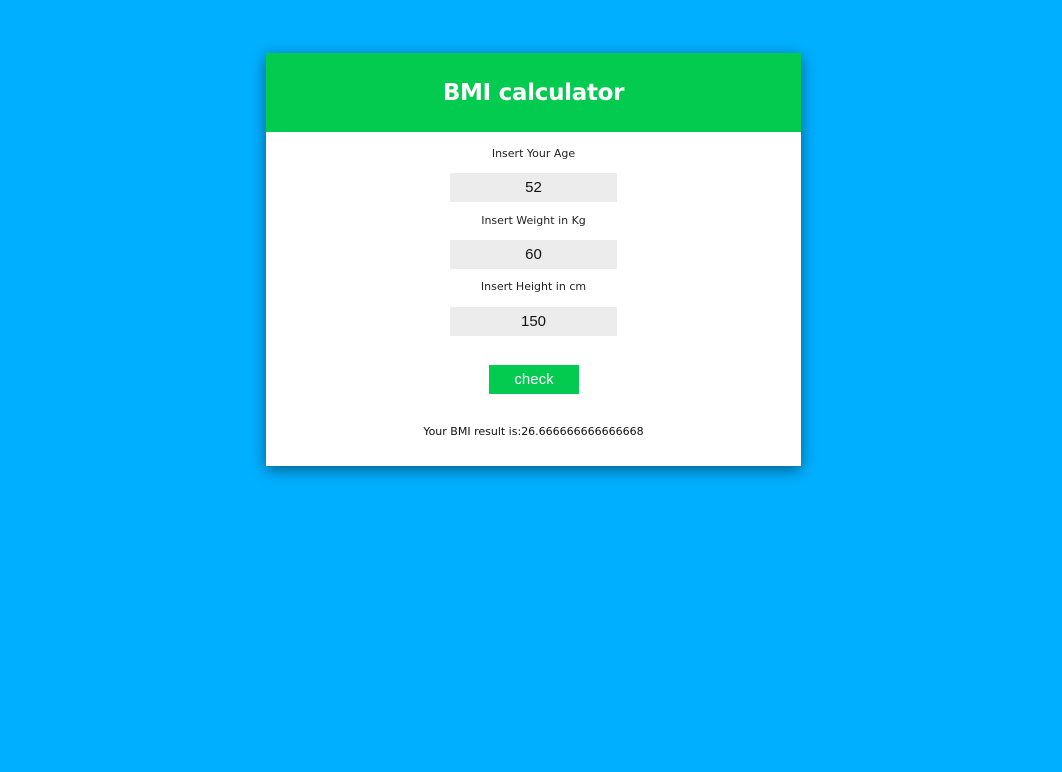  I want to click on height-label: Insert Height in cm, so click(533, 286).